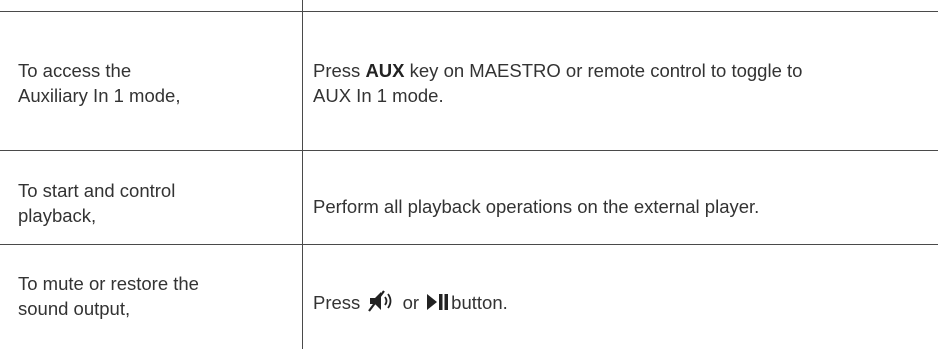 This screenshot has height=349, width=938. What do you see at coordinates (153, 83) in the screenshot?
I see `row-1-action: To access the Auxiliary In 1 mode,` at bounding box center [153, 83].